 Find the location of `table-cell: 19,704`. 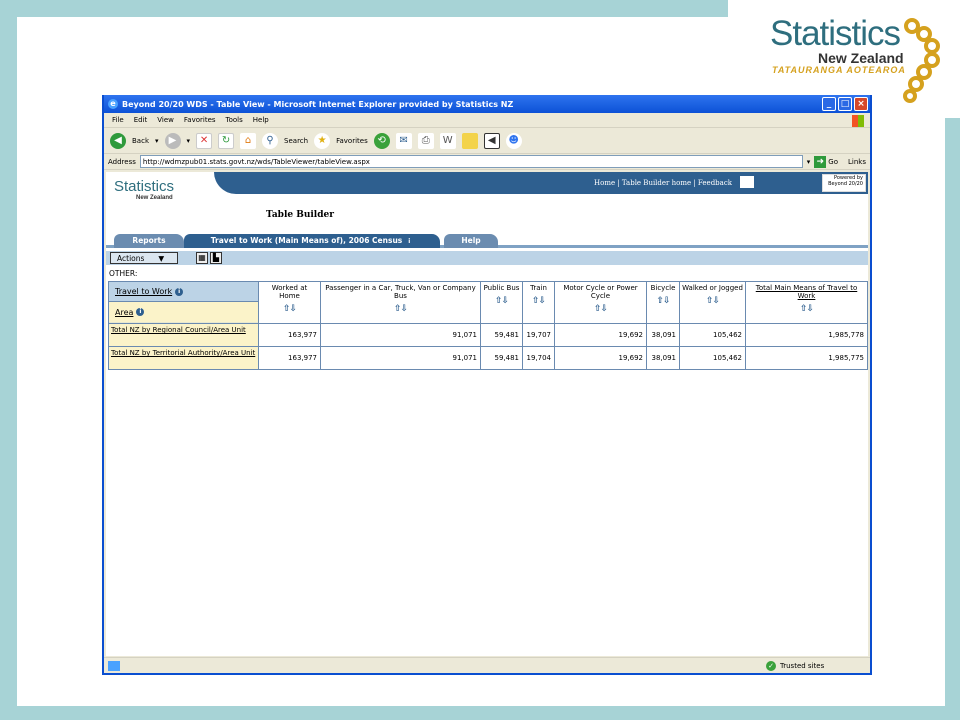

table-cell: 19,704 is located at coordinates (538, 358).